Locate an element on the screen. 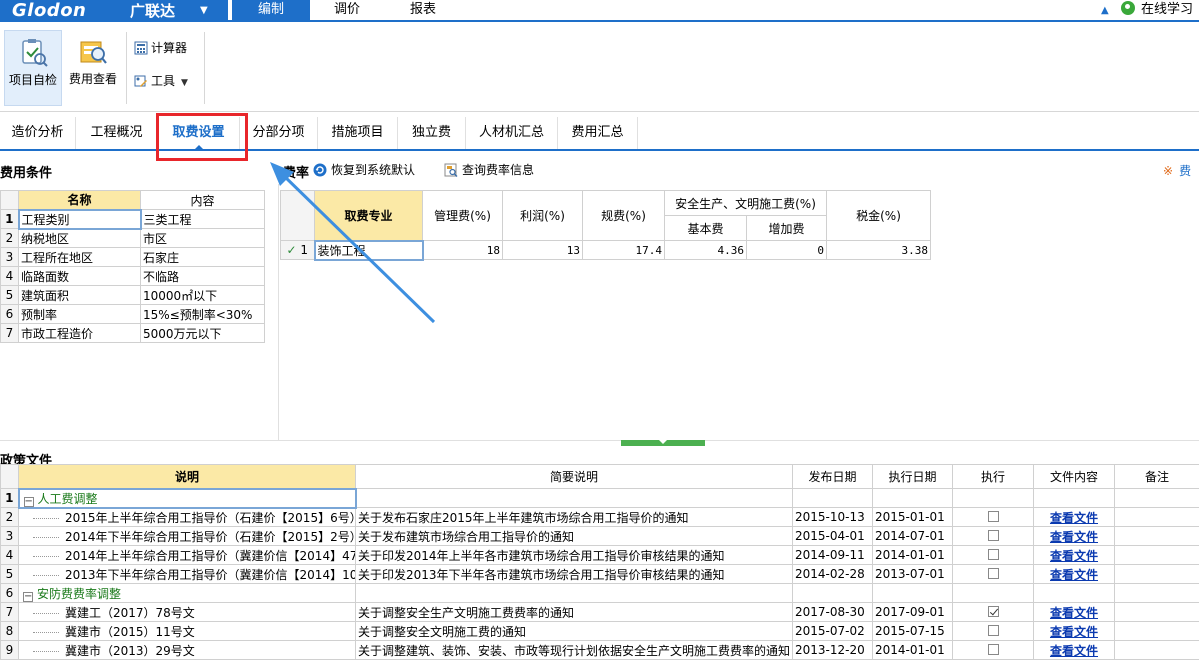 The width and height of the screenshot is (1199, 668). menu-tab-adjust: 调价 is located at coordinates (347, 10).